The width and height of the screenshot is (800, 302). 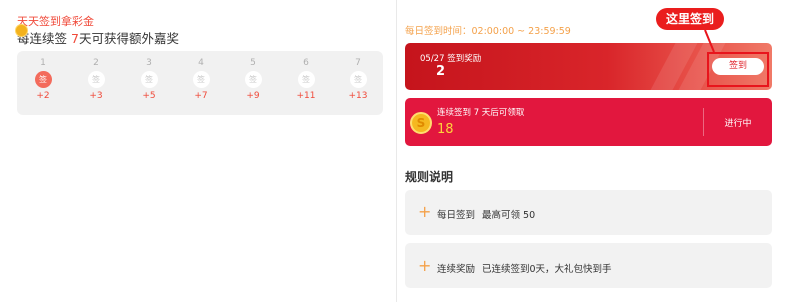 I want to click on day-number: 2, so click(x=96, y=63).